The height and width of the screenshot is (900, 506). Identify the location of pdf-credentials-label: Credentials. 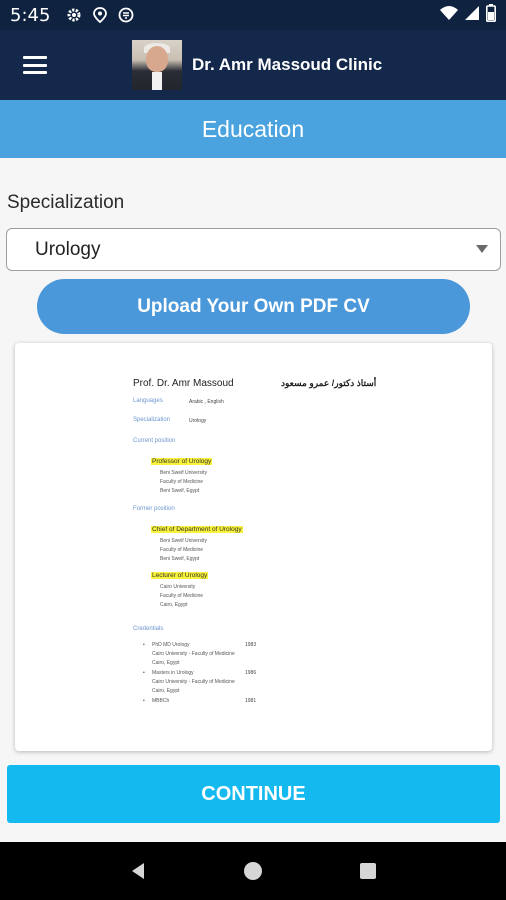
(148, 629).